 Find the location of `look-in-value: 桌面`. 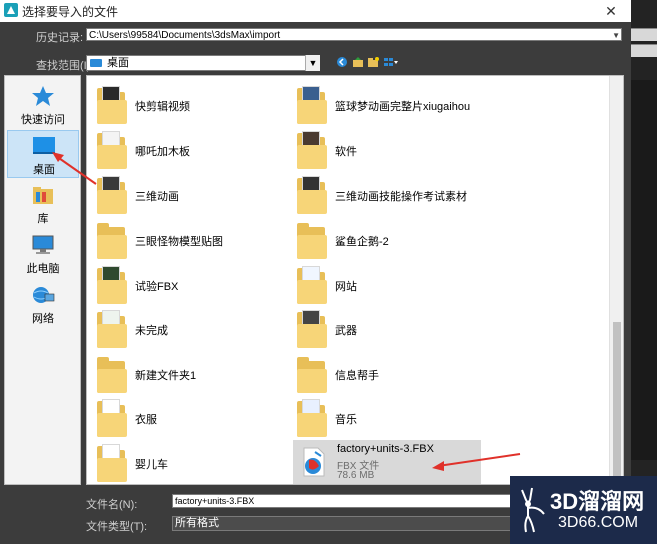

look-in-value: 桌面 is located at coordinates (118, 63).